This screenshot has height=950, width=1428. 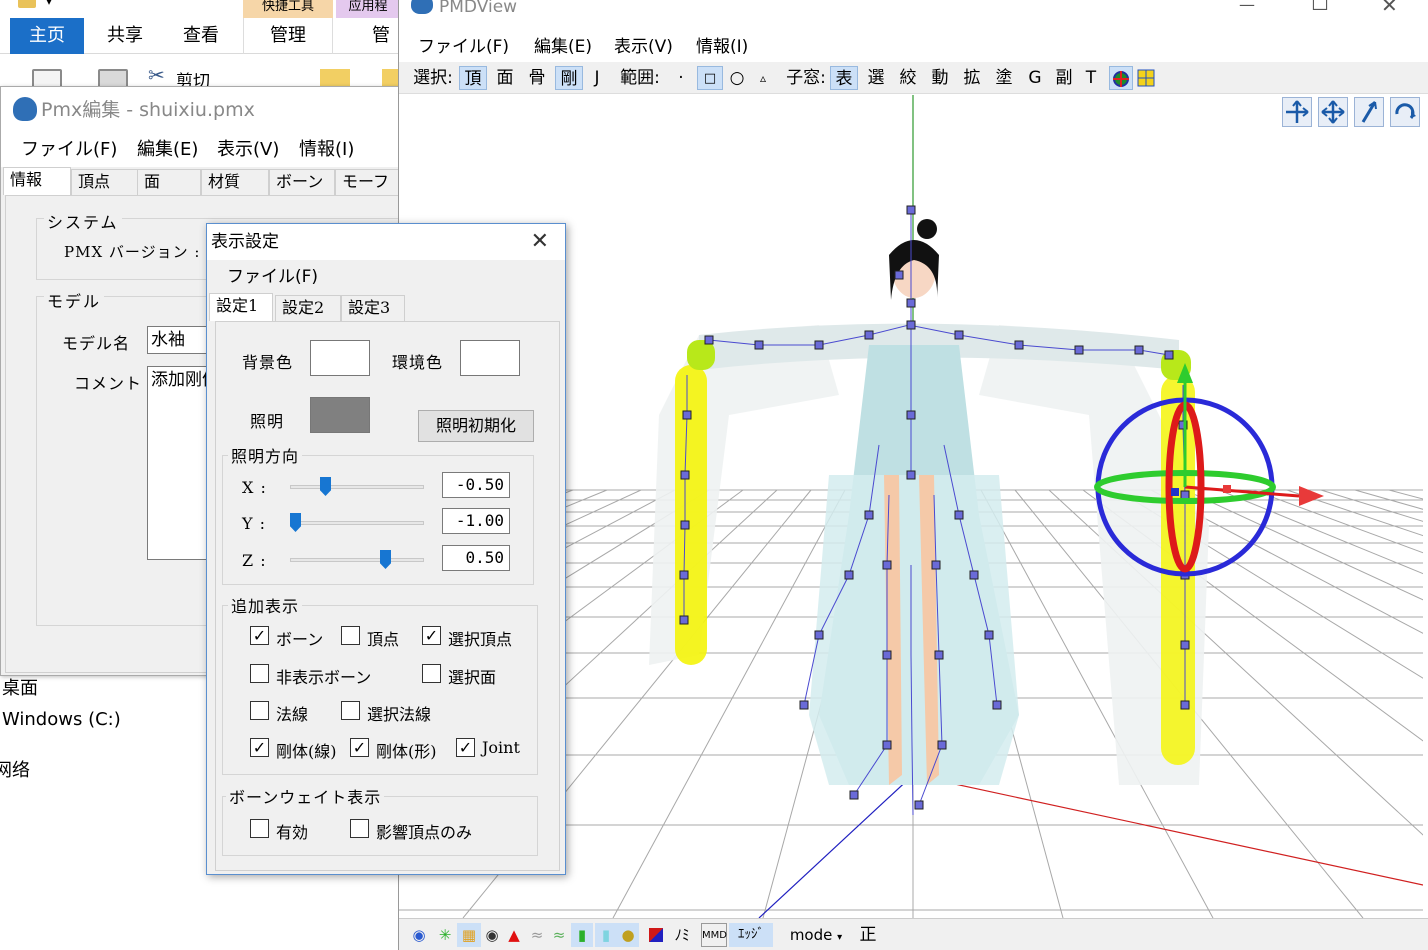 I want to click on pmd-menu-view: 表示(V), so click(x=643, y=47).